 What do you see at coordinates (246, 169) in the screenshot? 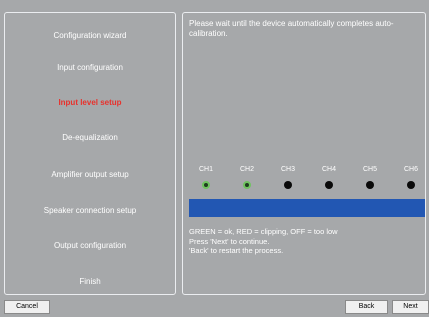
I see `channel-label-ch2: CH2` at bounding box center [246, 169].